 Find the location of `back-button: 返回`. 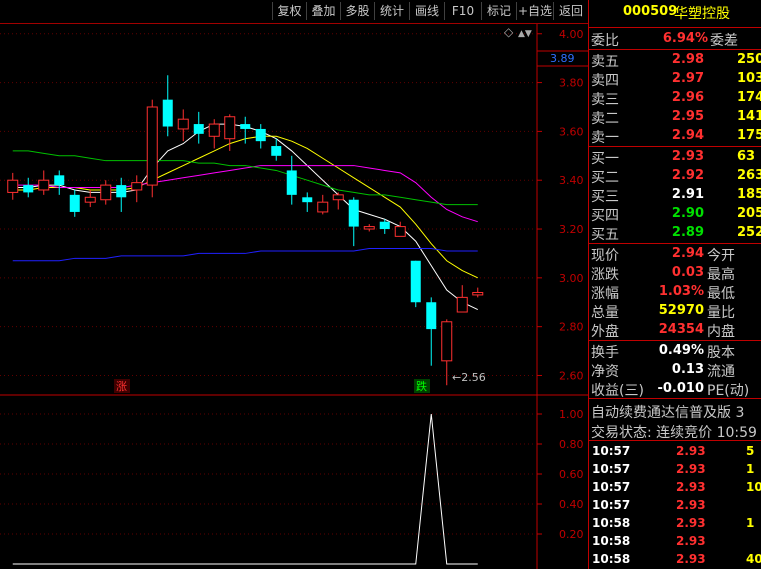

back-button: 返回 is located at coordinates (570, 11).